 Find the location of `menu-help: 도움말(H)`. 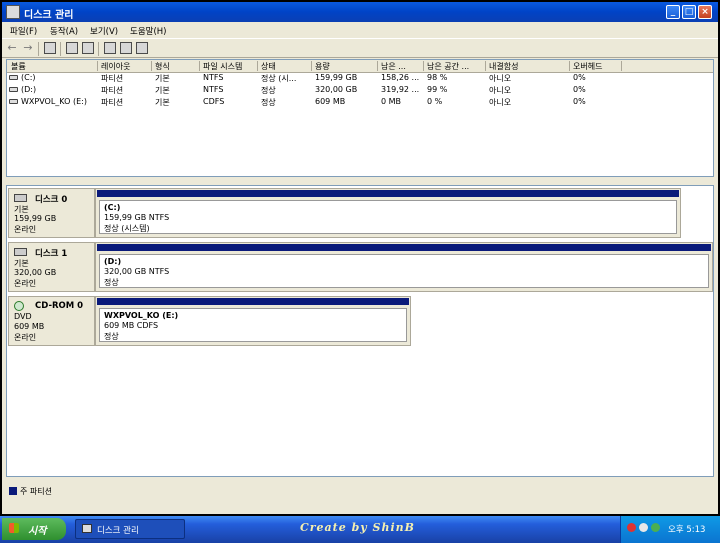

menu-help: 도움말(H) is located at coordinates (148, 31).